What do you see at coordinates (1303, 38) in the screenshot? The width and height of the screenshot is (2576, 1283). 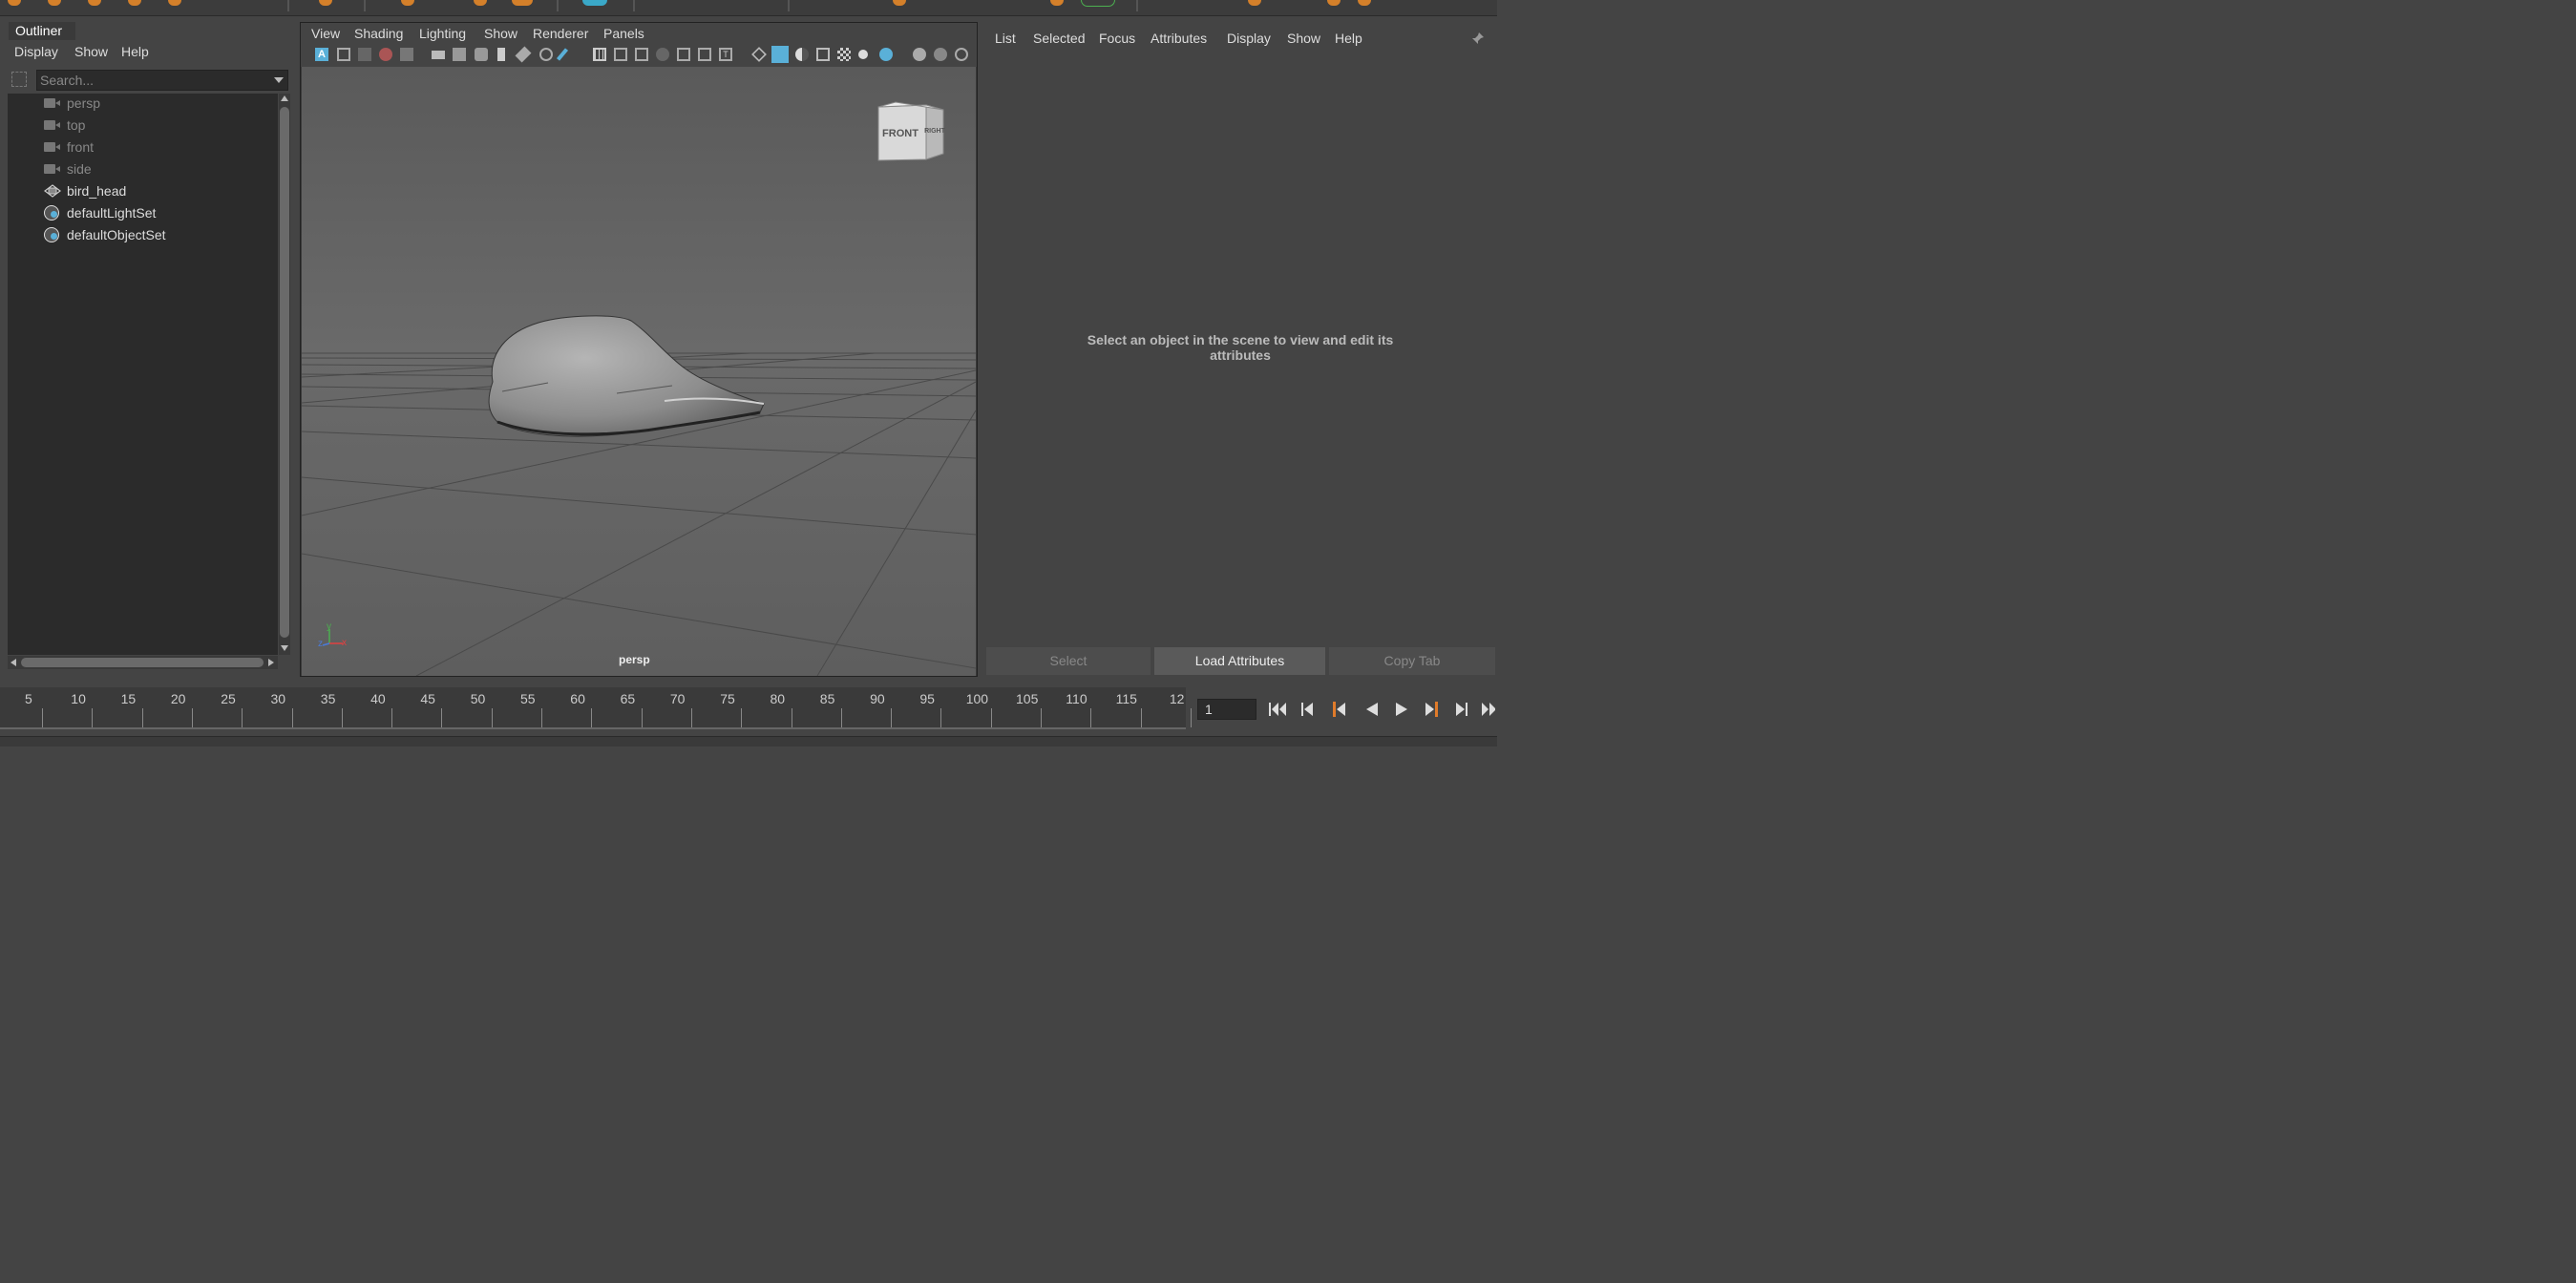 I see `attr-menu-show: Show` at bounding box center [1303, 38].